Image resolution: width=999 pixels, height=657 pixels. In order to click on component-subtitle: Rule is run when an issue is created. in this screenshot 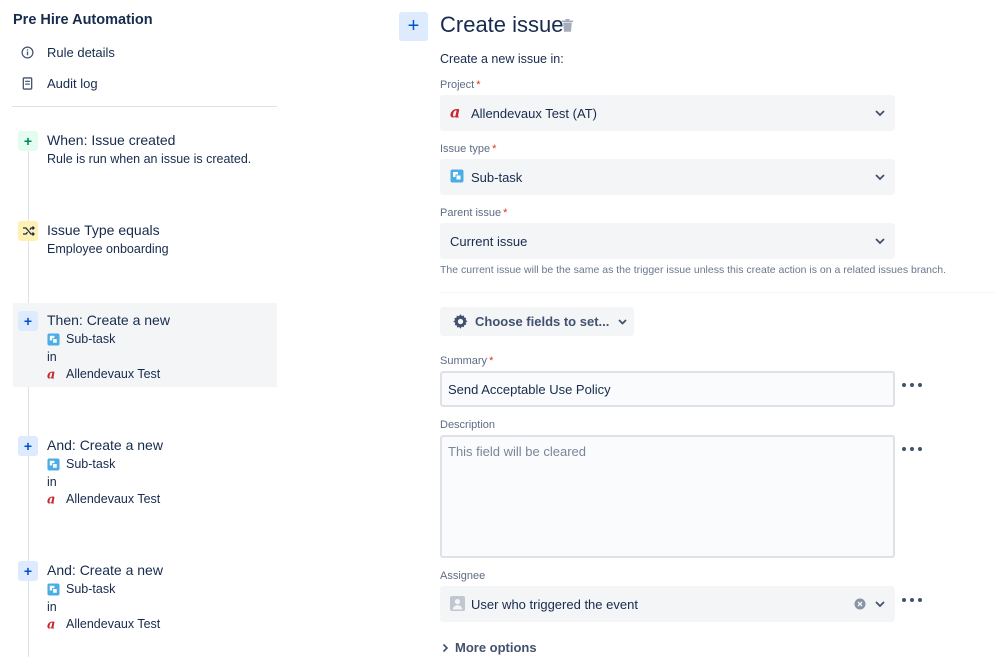, I will do `click(149, 159)`.